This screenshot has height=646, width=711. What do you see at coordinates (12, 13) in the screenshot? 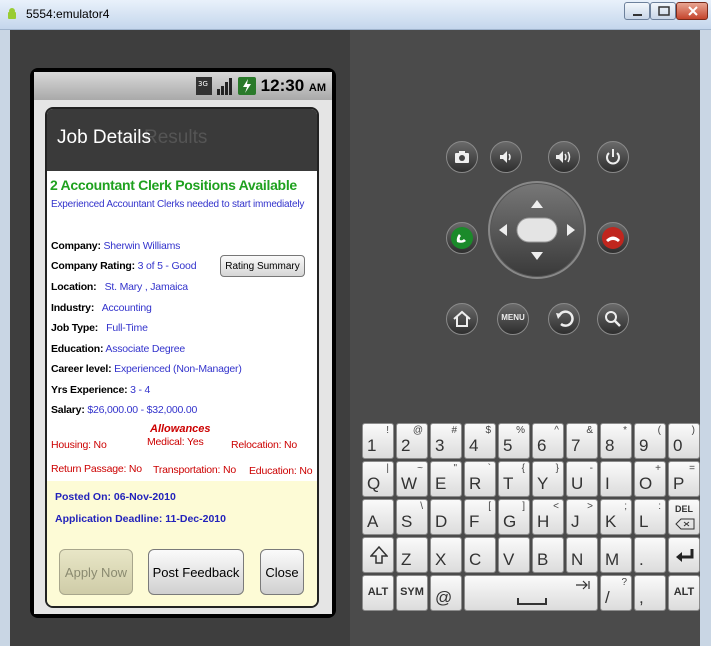
I see `android-icon` at bounding box center [12, 13].